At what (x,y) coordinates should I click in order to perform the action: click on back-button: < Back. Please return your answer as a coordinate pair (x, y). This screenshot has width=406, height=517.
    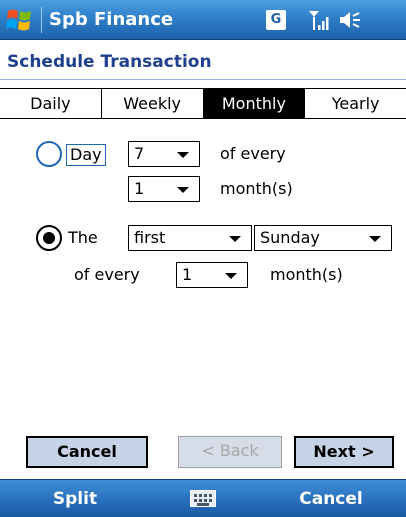
    Looking at the image, I should click on (230, 452).